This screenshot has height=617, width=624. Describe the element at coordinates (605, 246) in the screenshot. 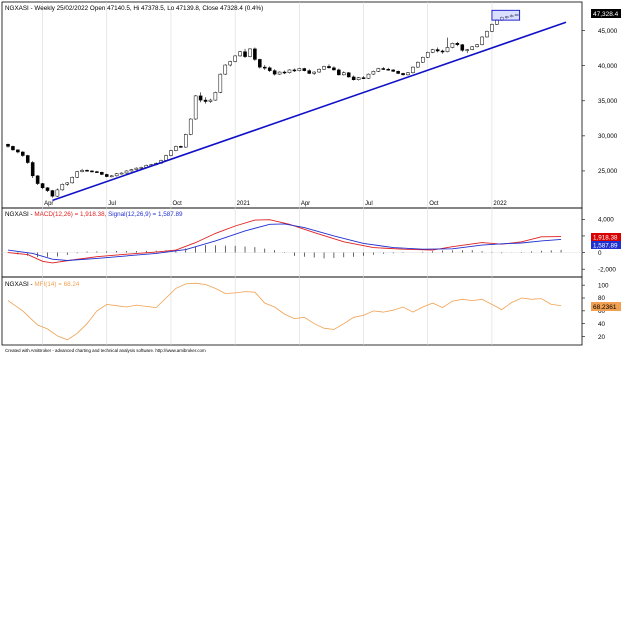

I see `signal-last-label: 1,587.89` at that location.